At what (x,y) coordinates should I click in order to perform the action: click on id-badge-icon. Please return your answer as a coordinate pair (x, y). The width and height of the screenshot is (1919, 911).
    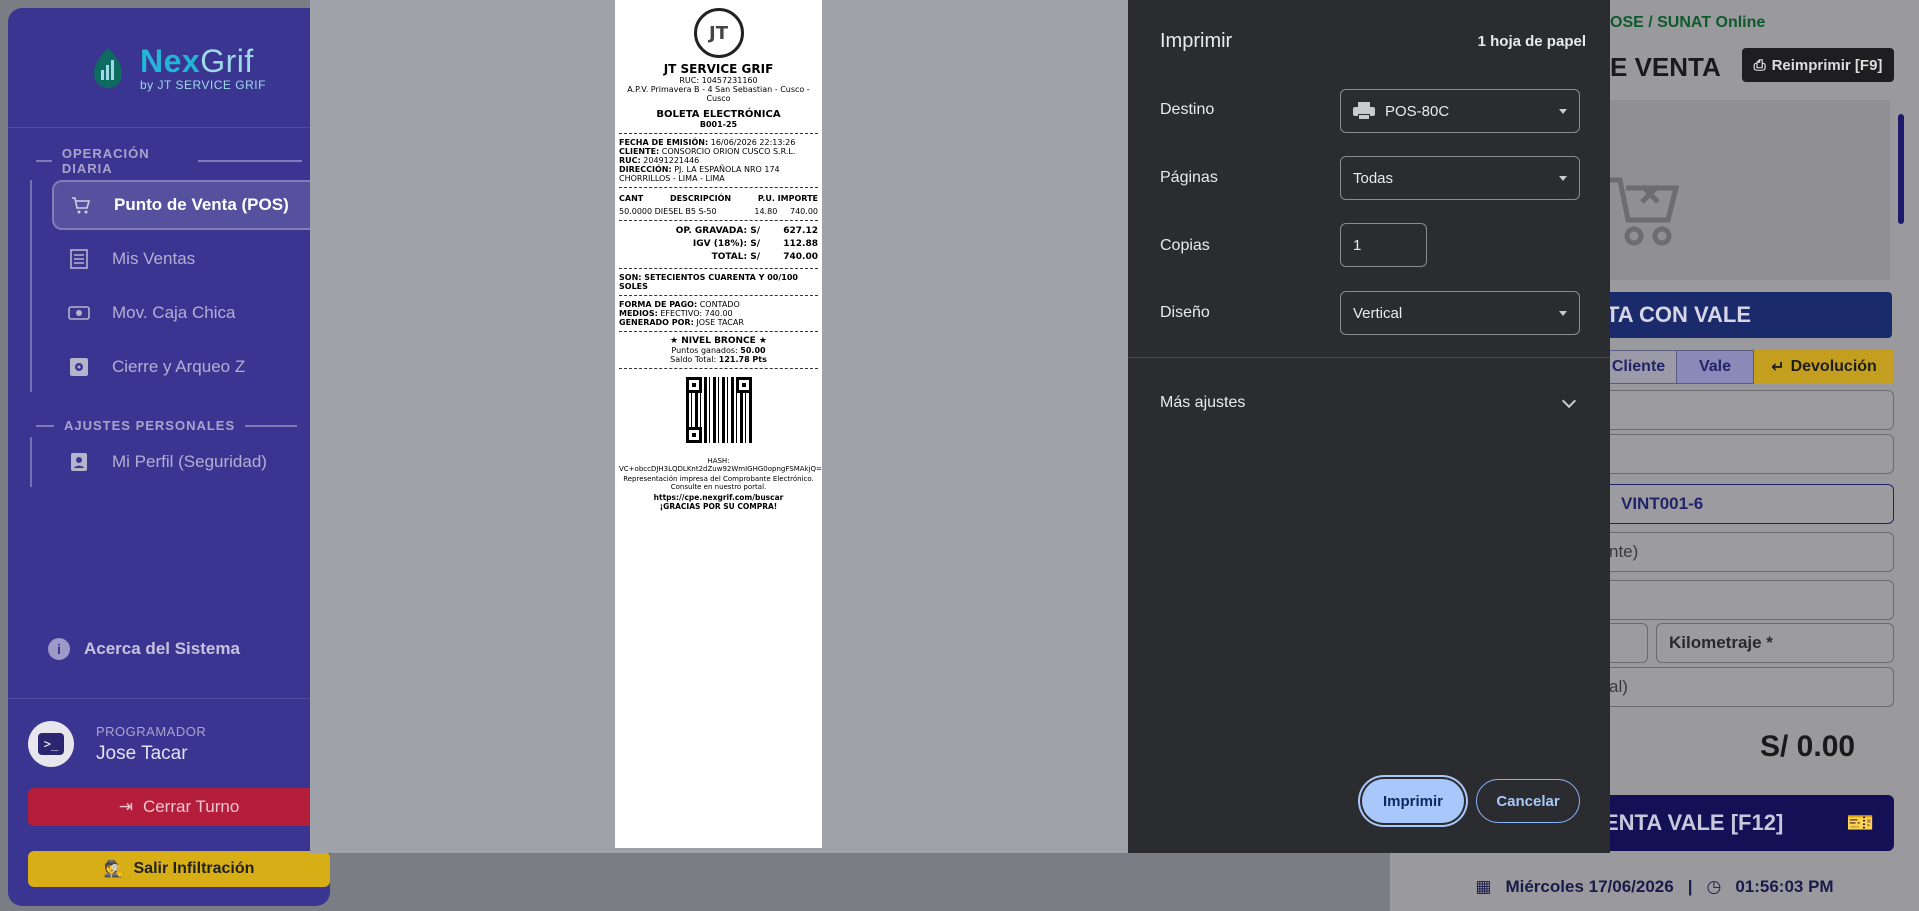
    Looking at the image, I should click on (79, 462).